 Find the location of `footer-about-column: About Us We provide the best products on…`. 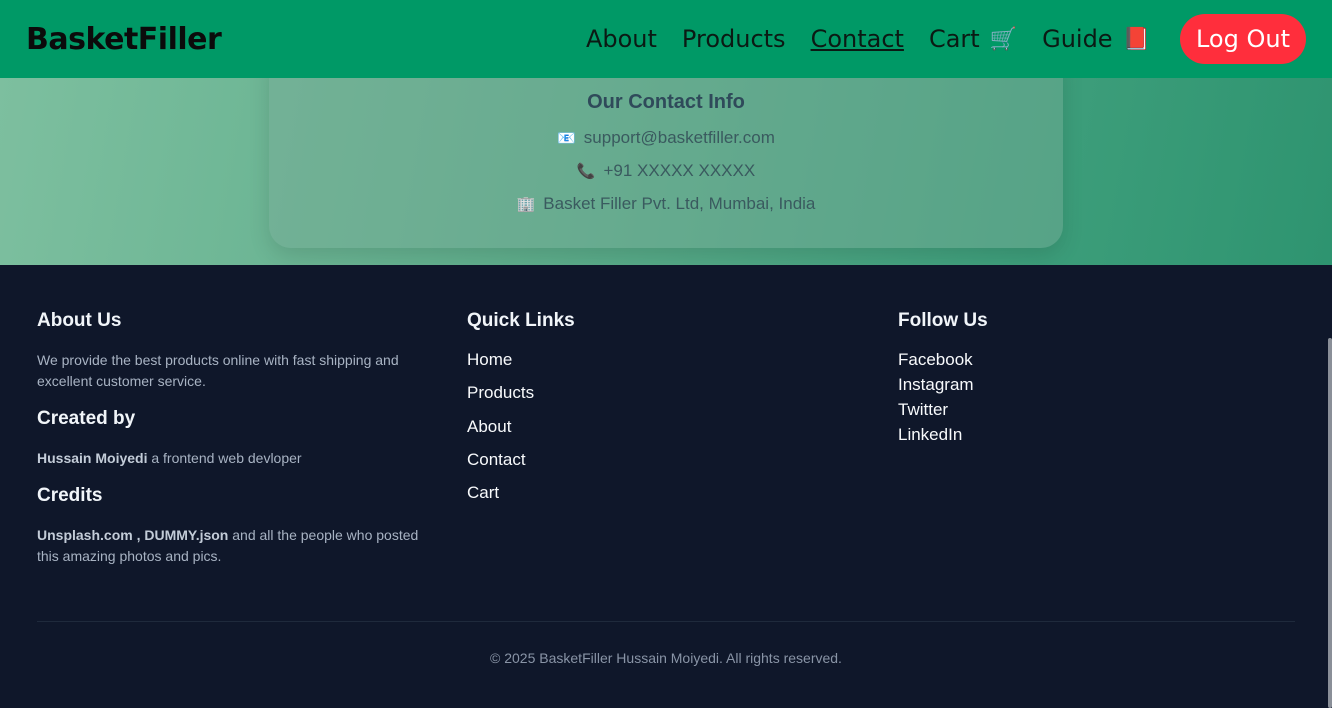

footer-about-column: About Us We provide the best products on… is located at coordinates (237, 446).